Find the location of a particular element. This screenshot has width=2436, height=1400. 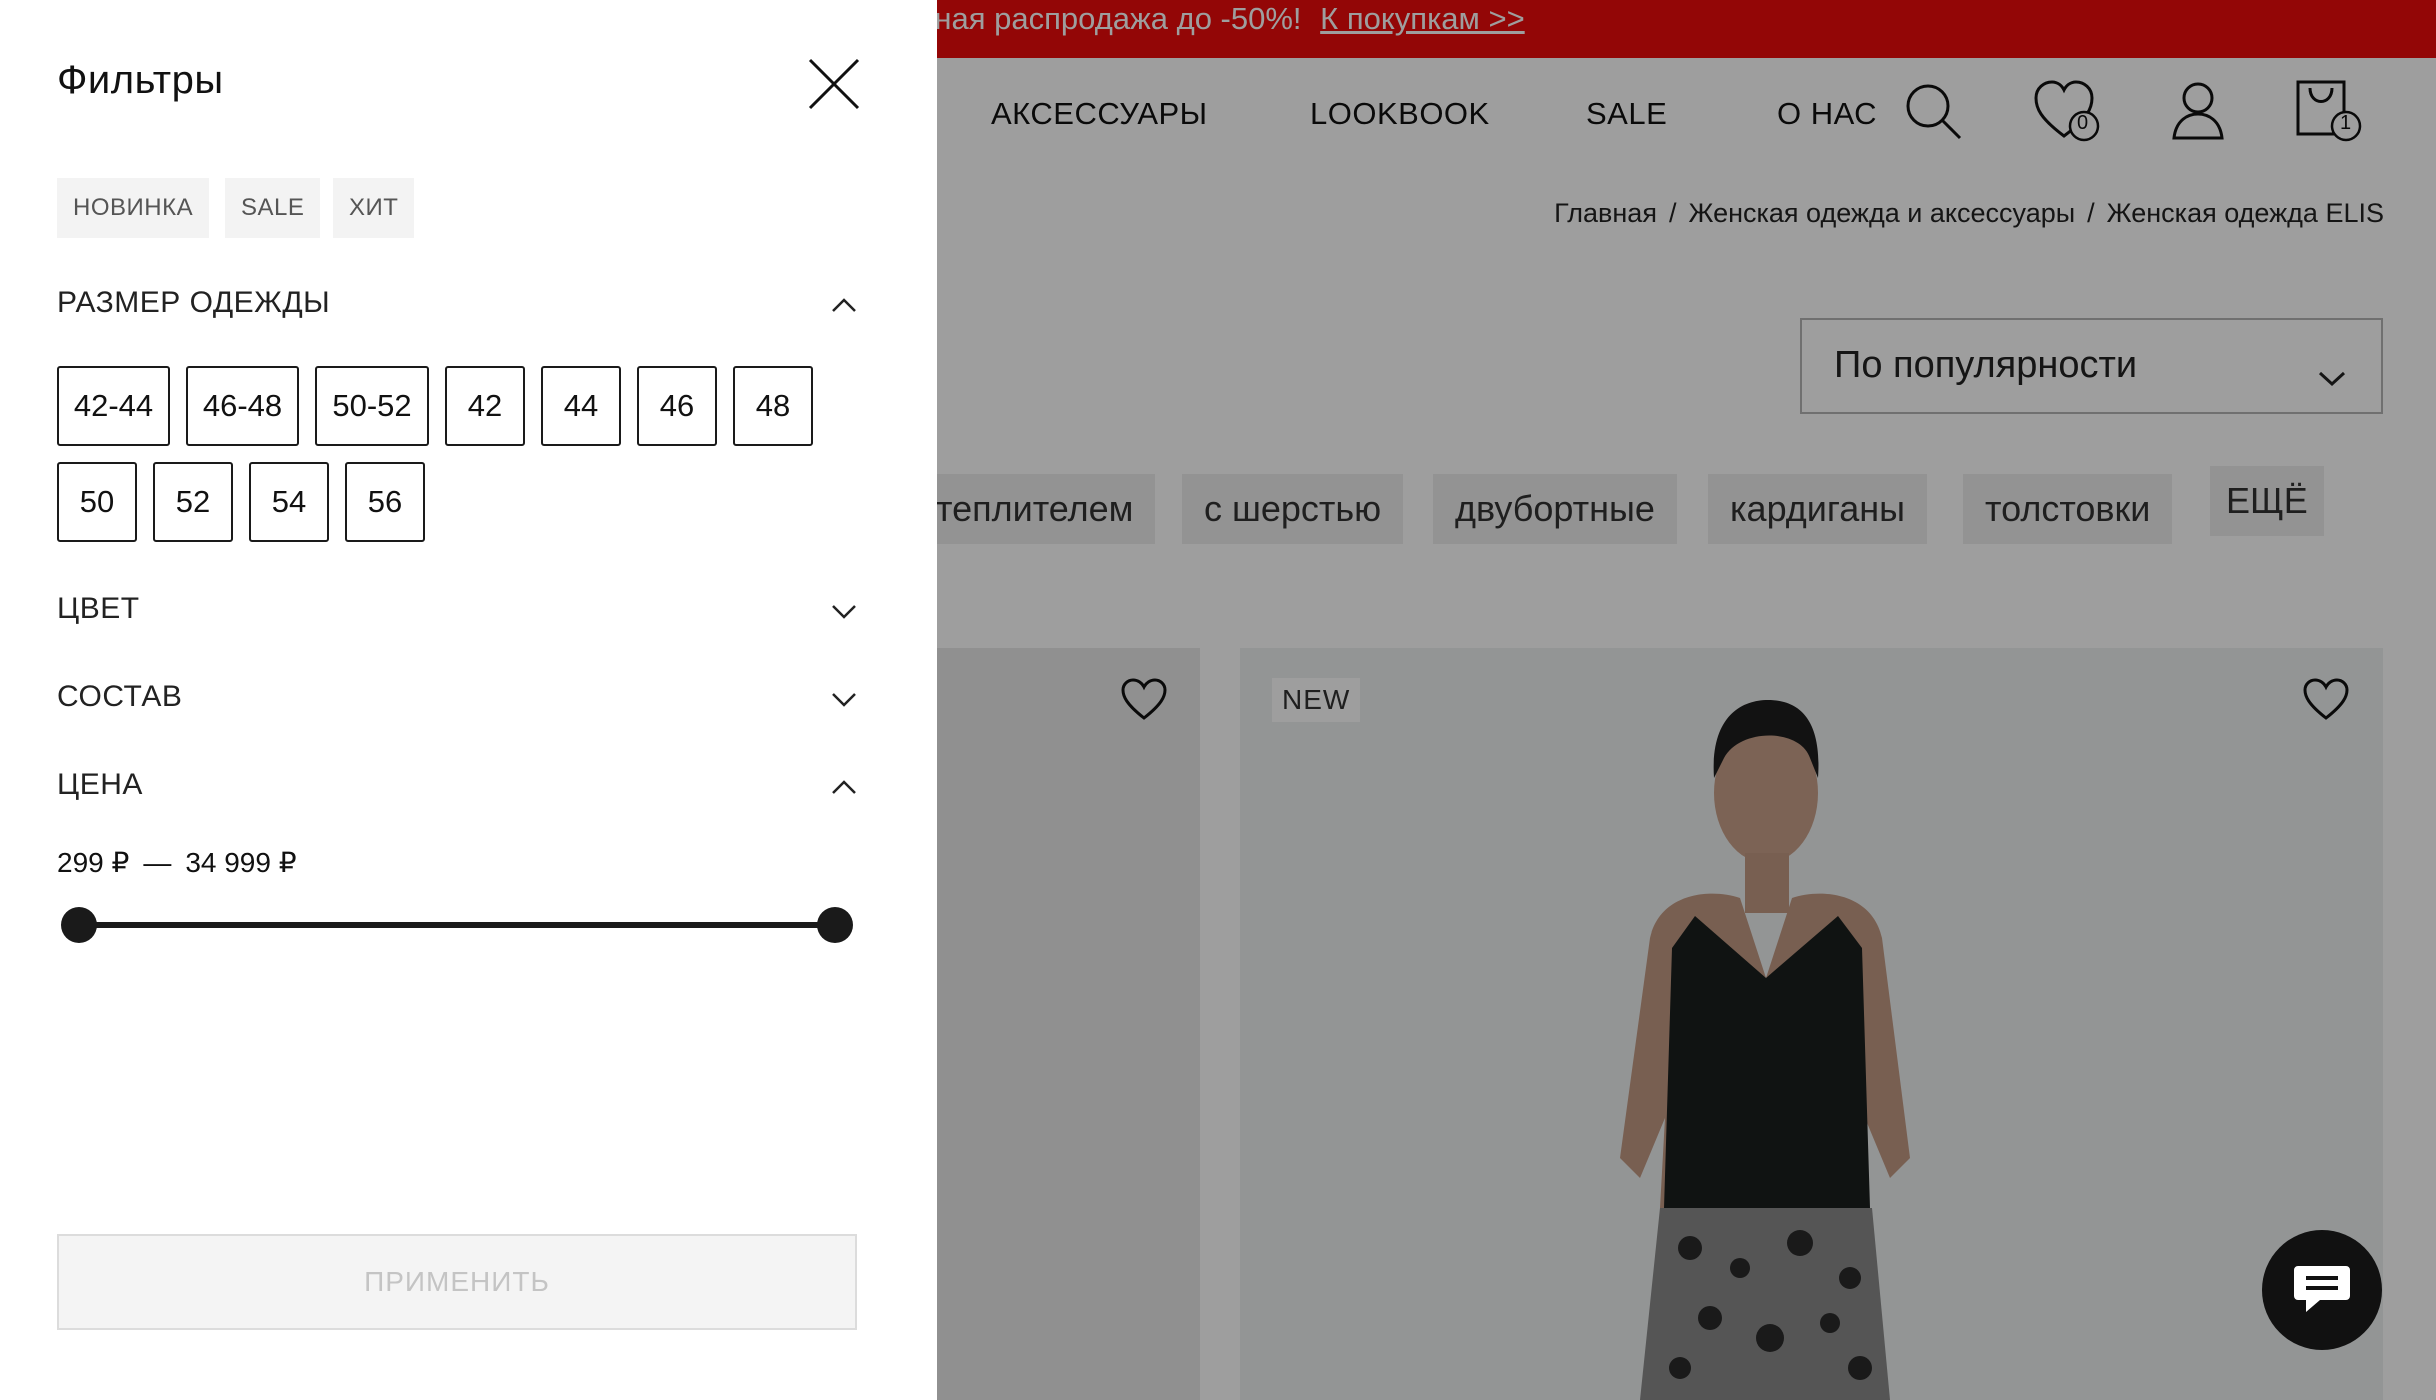

price-min: 299 ₽ is located at coordinates (93, 862).